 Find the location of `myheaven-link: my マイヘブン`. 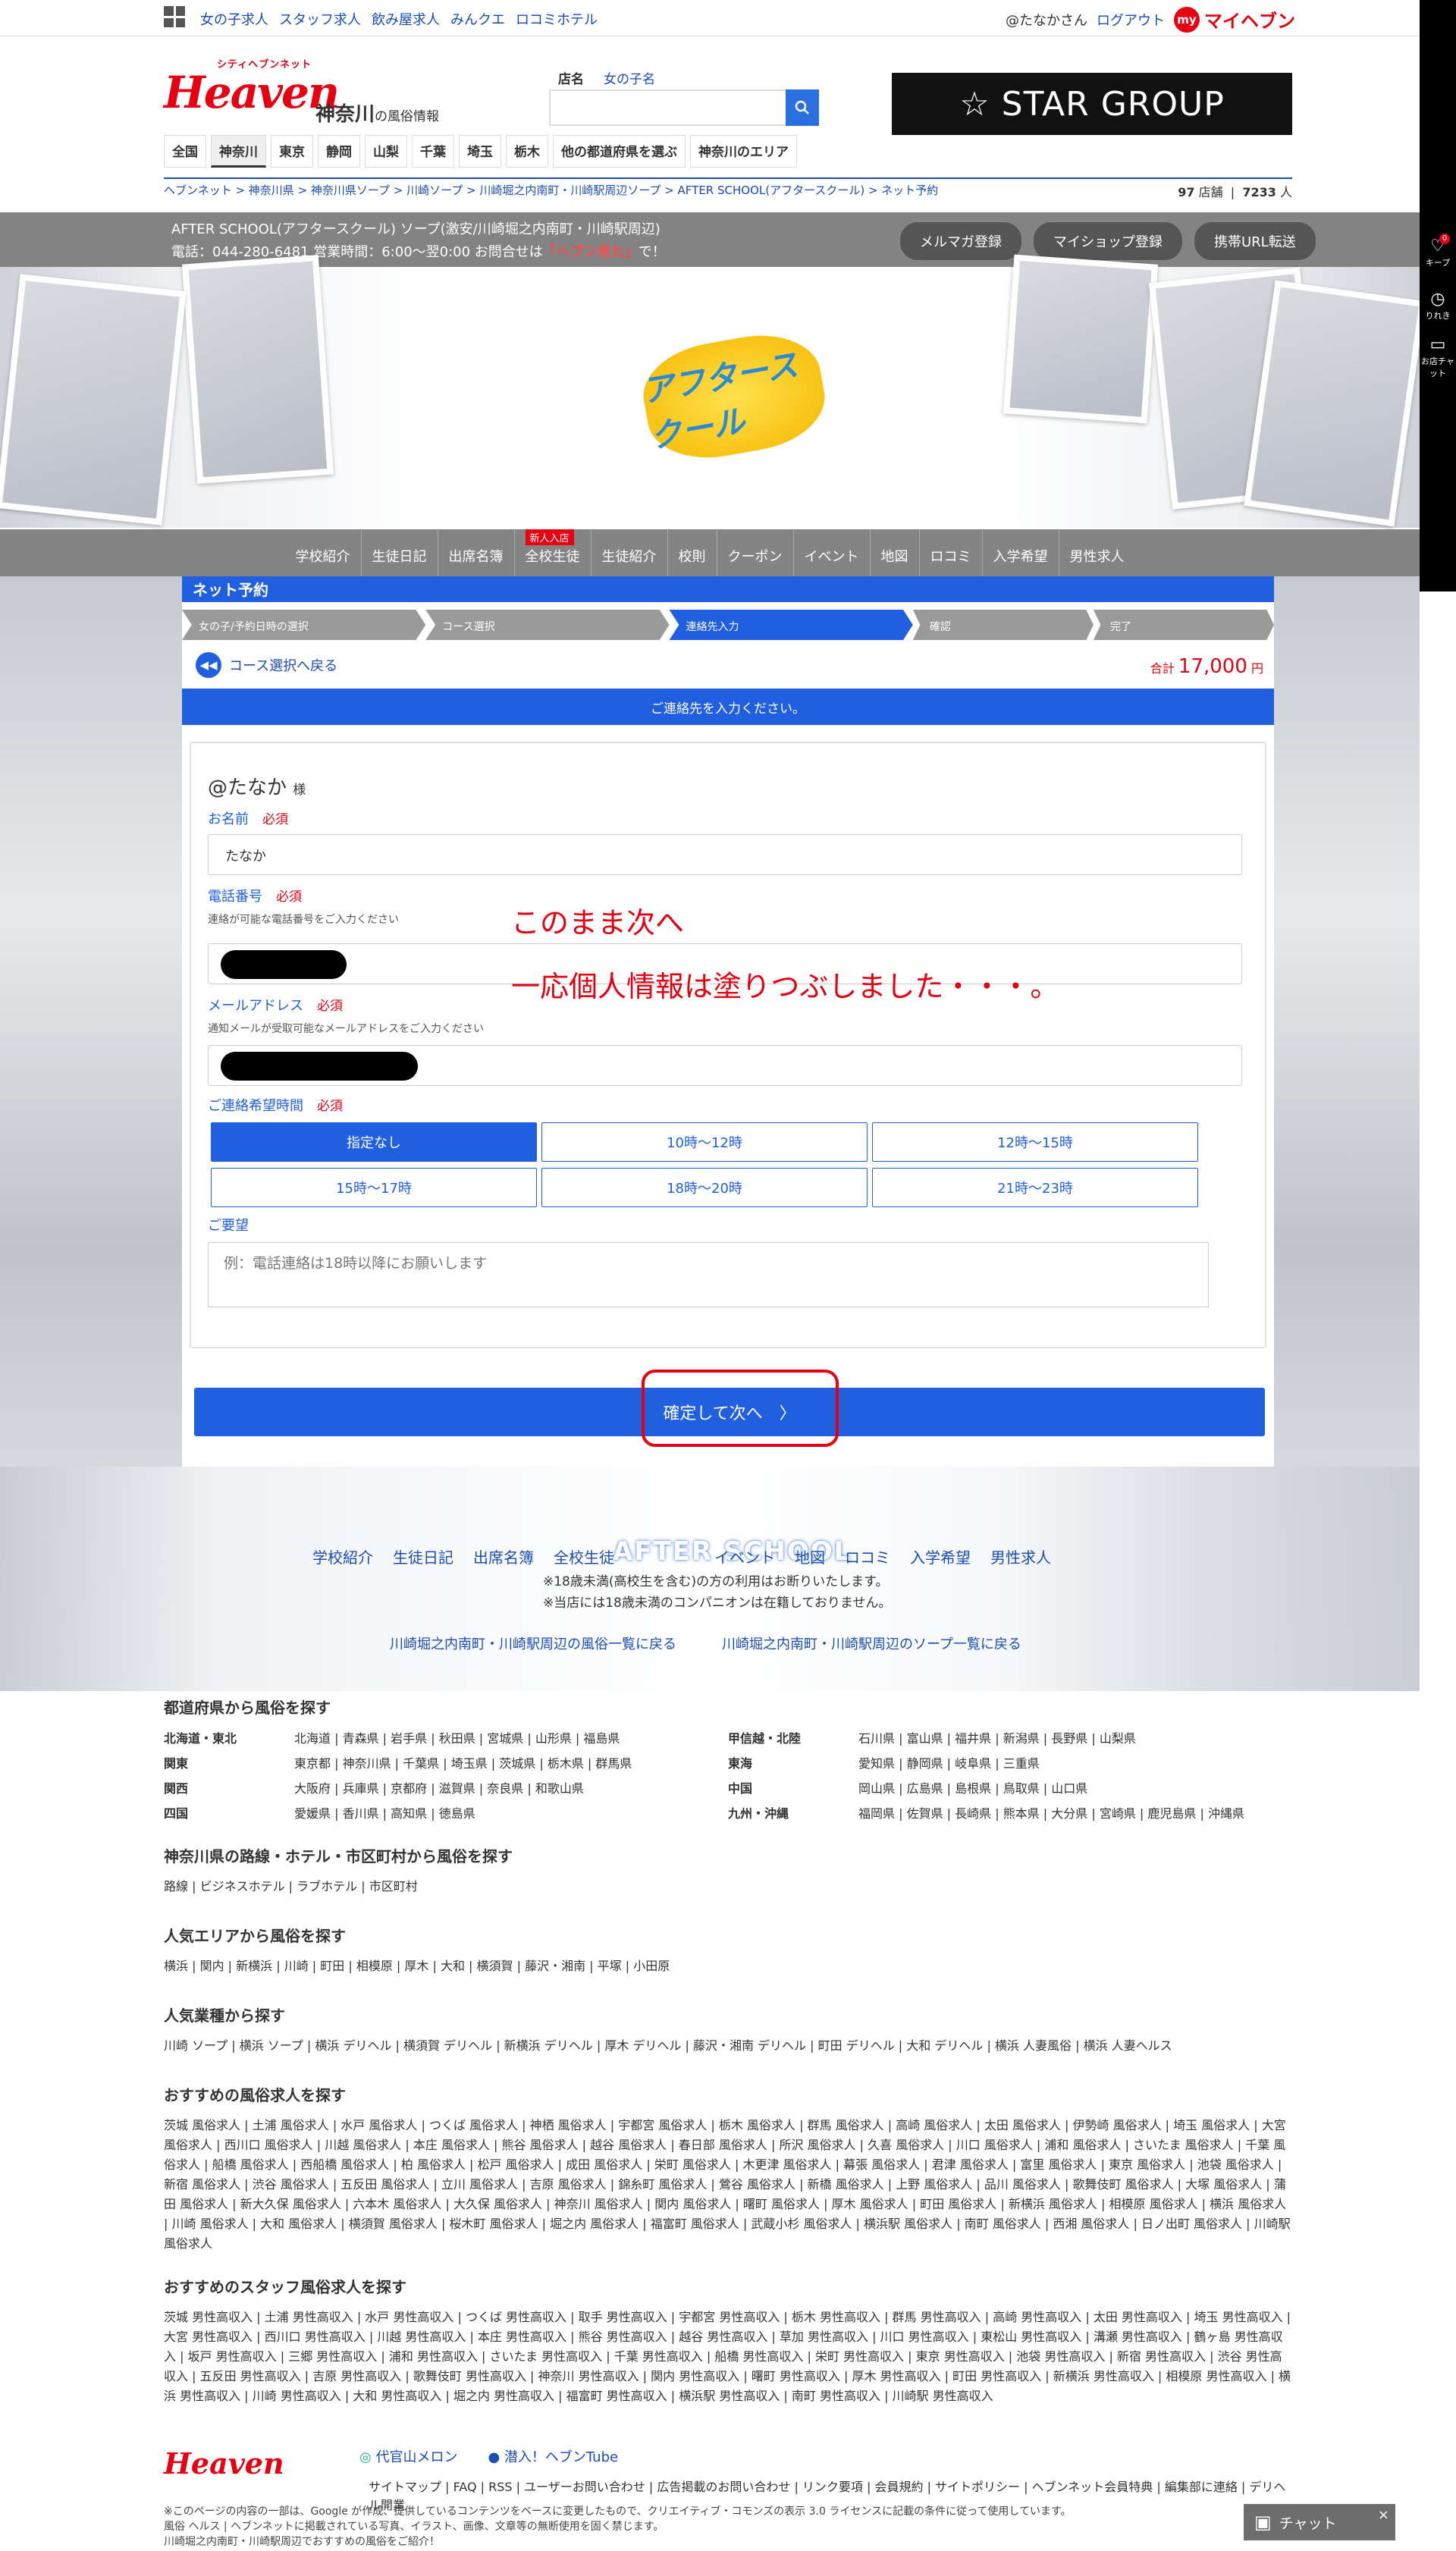

myheaven-link: my マイヘブン is located at coordinates (1234, 19).